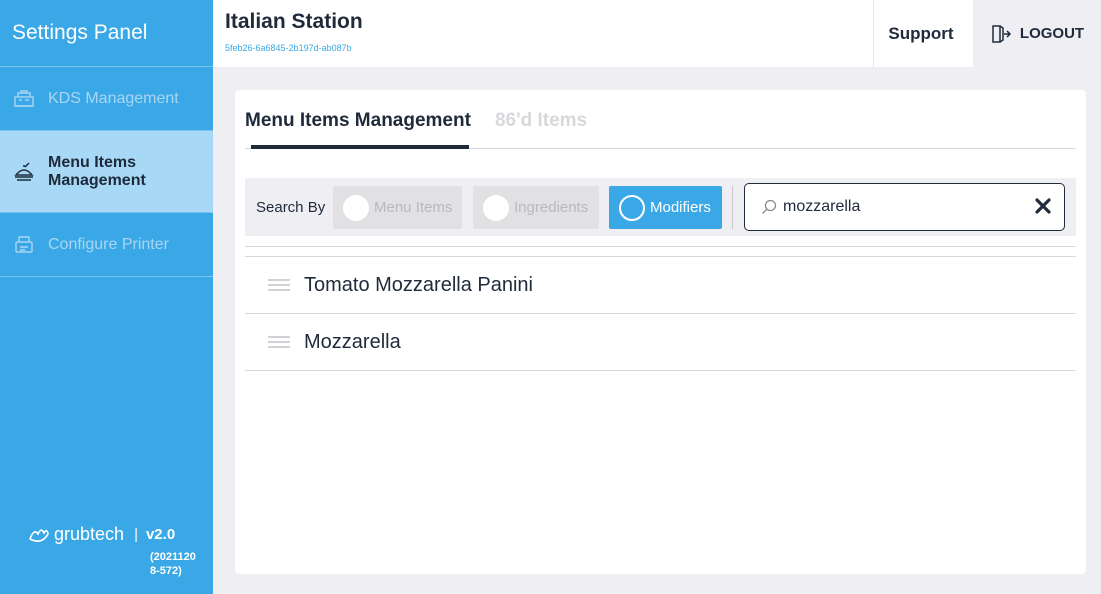 This screenshot has height=594, width=1101. I want to click on search-icon, so click(769, 207).